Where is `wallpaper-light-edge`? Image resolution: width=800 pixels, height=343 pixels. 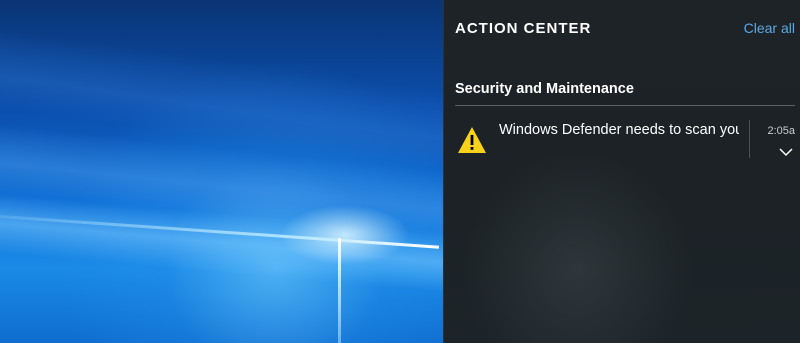 wallpaper-light-edge is located at coordinates (339, 290).